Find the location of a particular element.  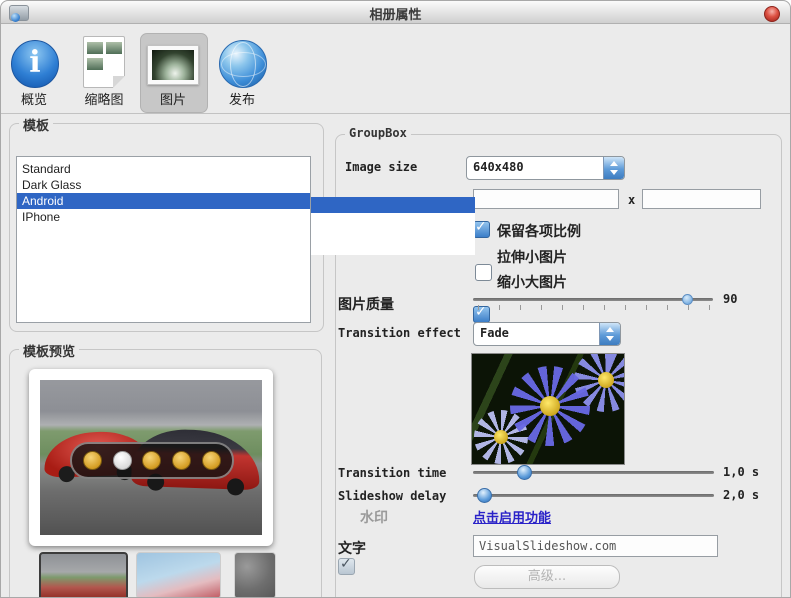

preview-group-title: 模板预览 is located at coordinates (49, 350).